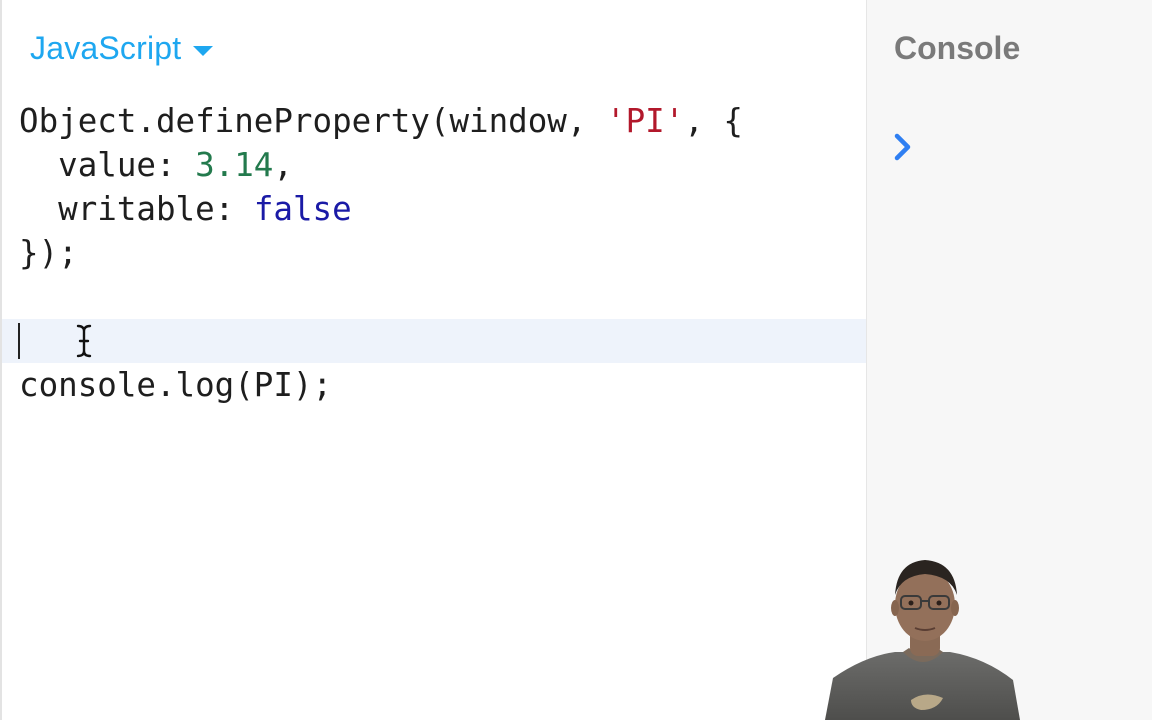 This screenshot has height=720, width=1152. I want to click on code-token: ,, so click(283, 165).